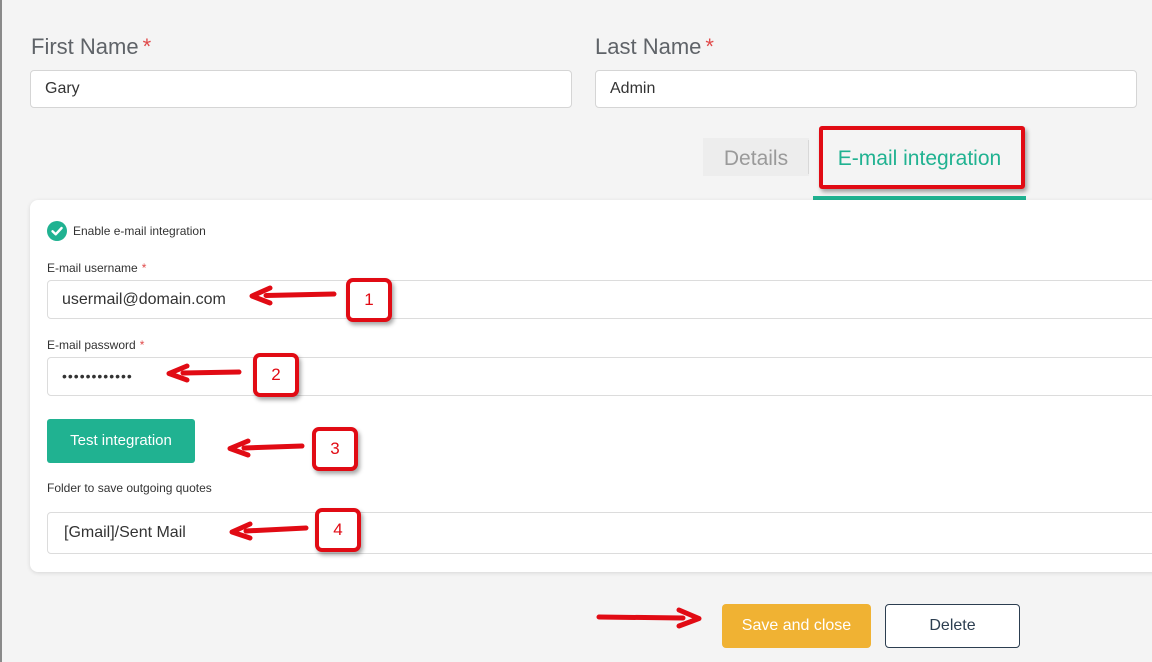 The image size is (1152, 662). Describe the element at coordinates (338, 530) in the screenshot. I see `annotation-callout: 4` at that location.